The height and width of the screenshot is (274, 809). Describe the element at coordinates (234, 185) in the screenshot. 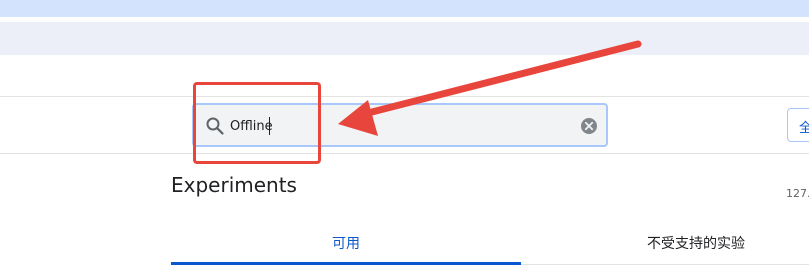

I see `page-title: Experiments` at that location.